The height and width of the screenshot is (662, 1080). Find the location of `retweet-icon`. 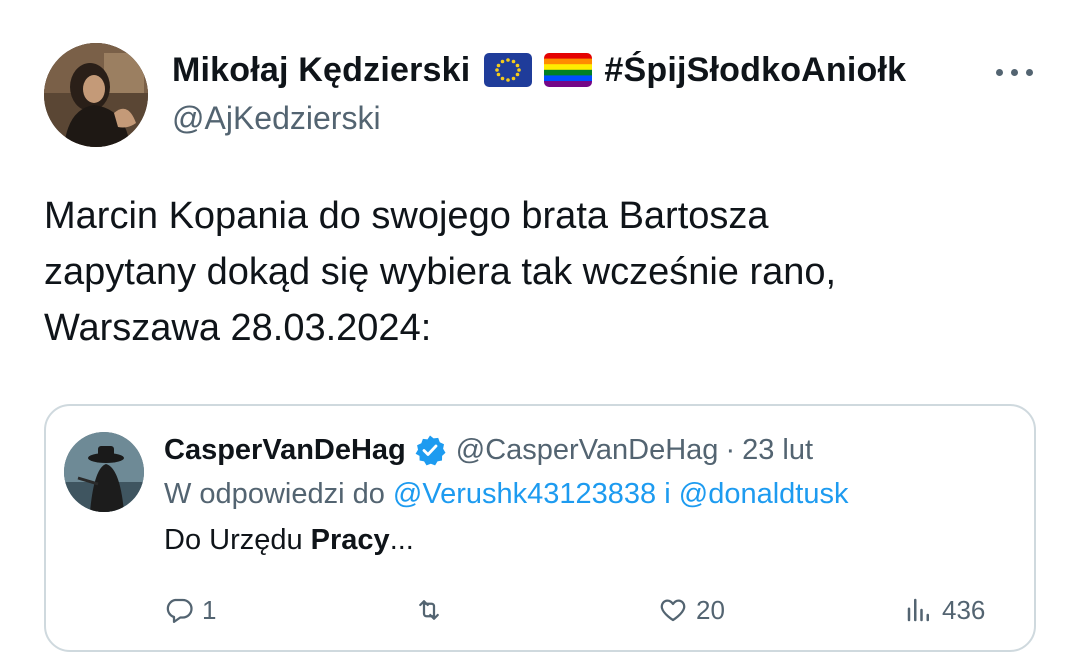

retweet-icon is located at coordinates (429, 610).